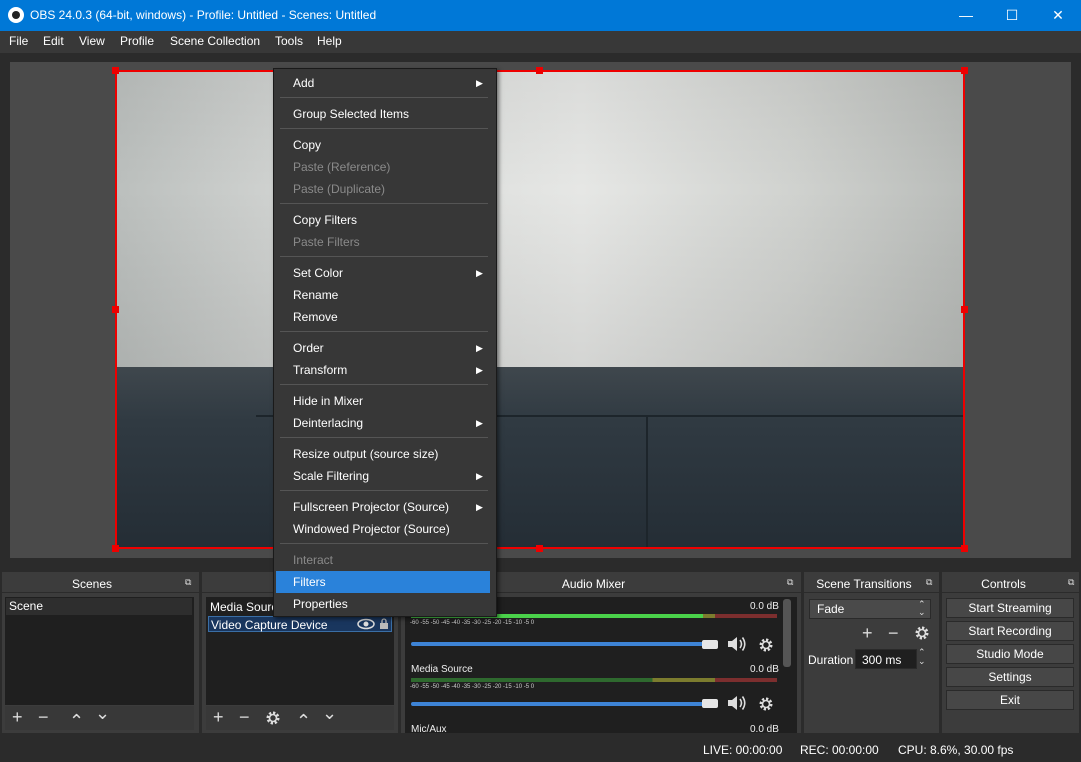 The width and height of the screenshot is (1081, 762). What do you see at coordinates (764, 728) in the screenshot?
I see `channel-db: 0.0 dB` at bounding box center [764, 728].